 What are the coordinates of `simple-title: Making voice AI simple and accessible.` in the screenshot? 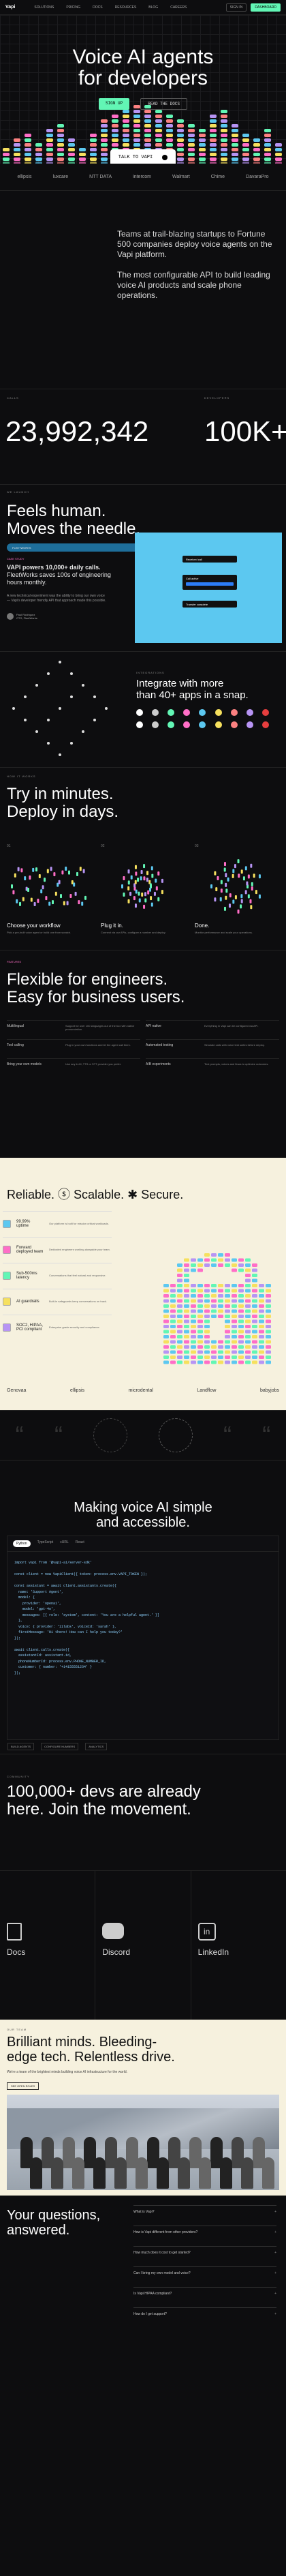 It's located at (143, 1515).